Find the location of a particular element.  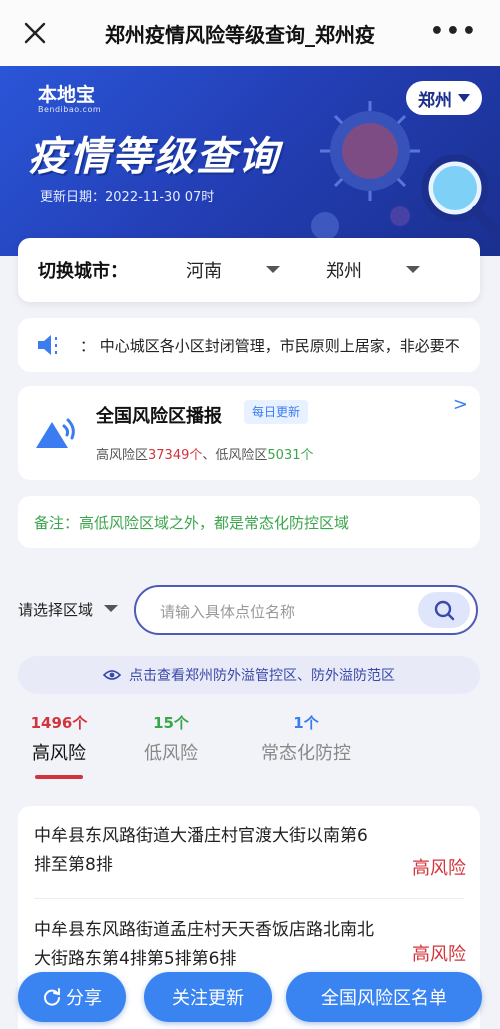

follow-updates-button: 关注更新 is located at coordinates (208, 997).